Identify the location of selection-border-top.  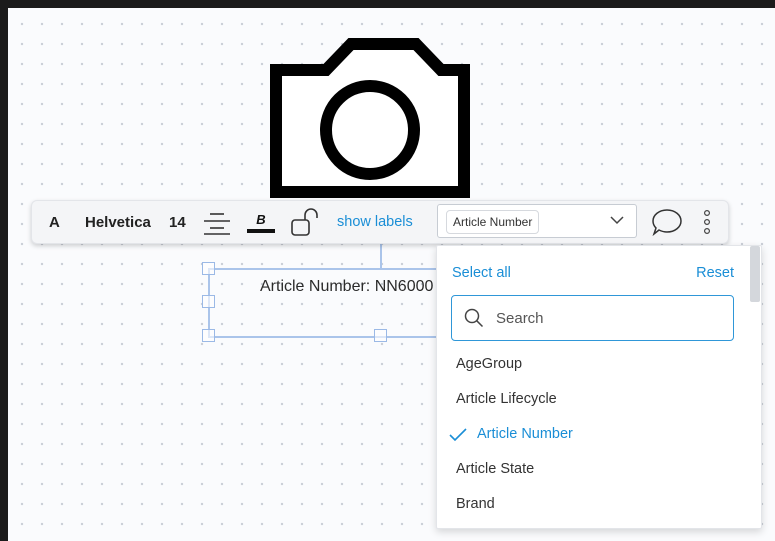
(328, 269).